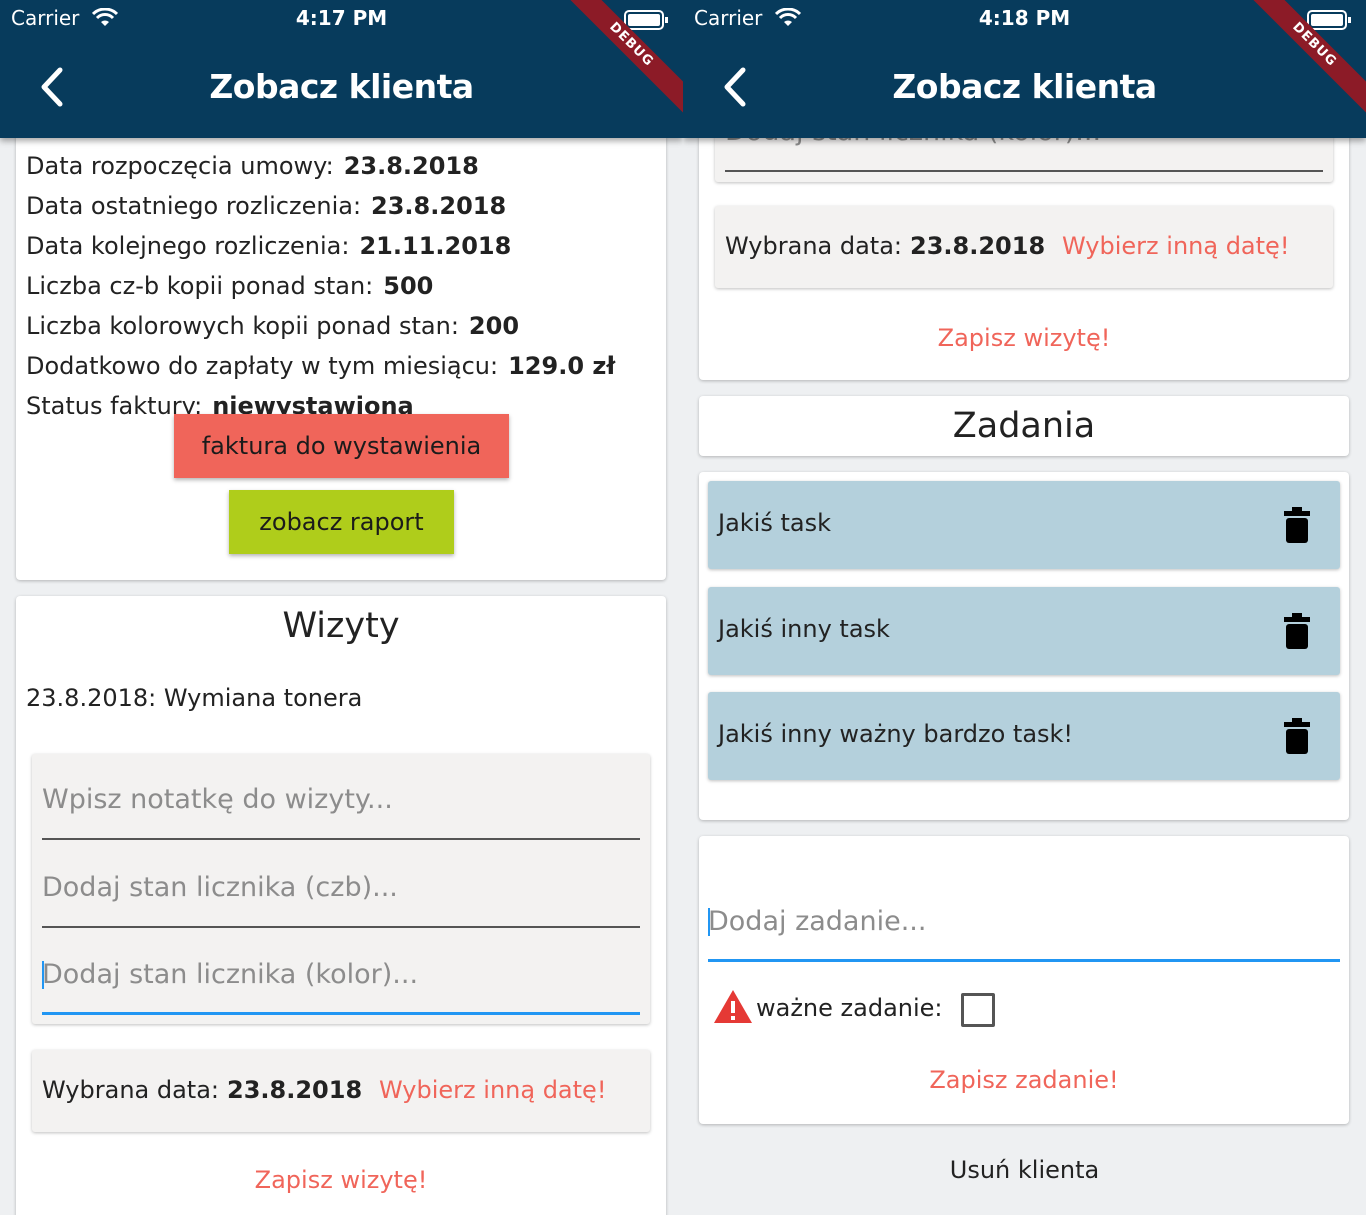  I want to click on info-row: Data kolejnego rozliczenia: 21.11.2018, so click(269, 246).